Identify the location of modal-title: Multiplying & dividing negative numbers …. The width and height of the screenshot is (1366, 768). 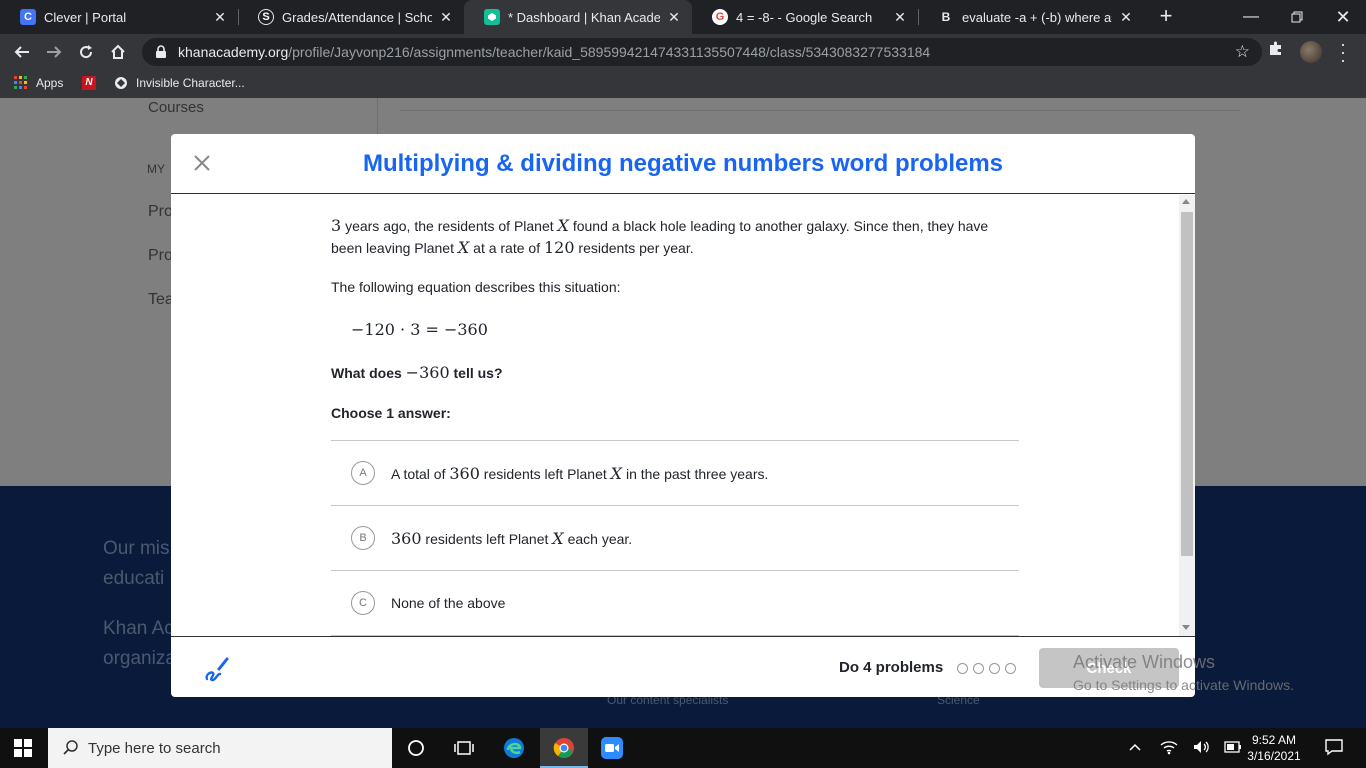
(683, 163).